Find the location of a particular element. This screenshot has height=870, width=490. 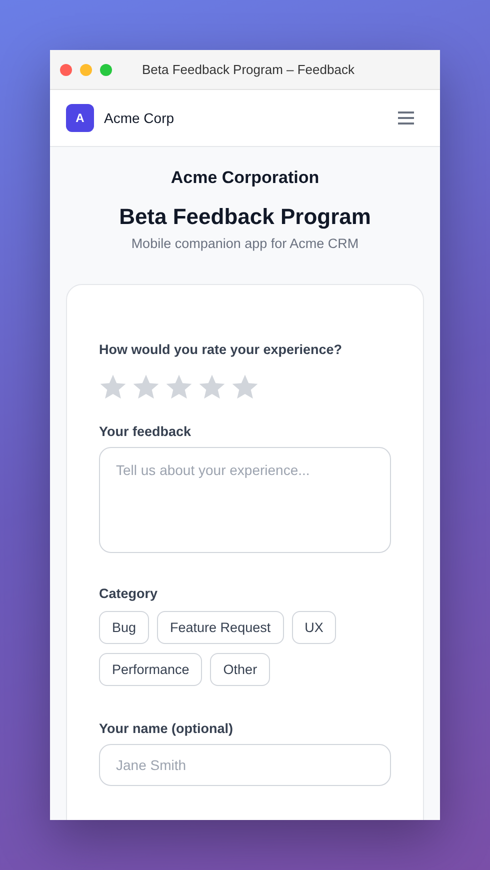

category-chip: Bug is located at coordinates (124, 627).